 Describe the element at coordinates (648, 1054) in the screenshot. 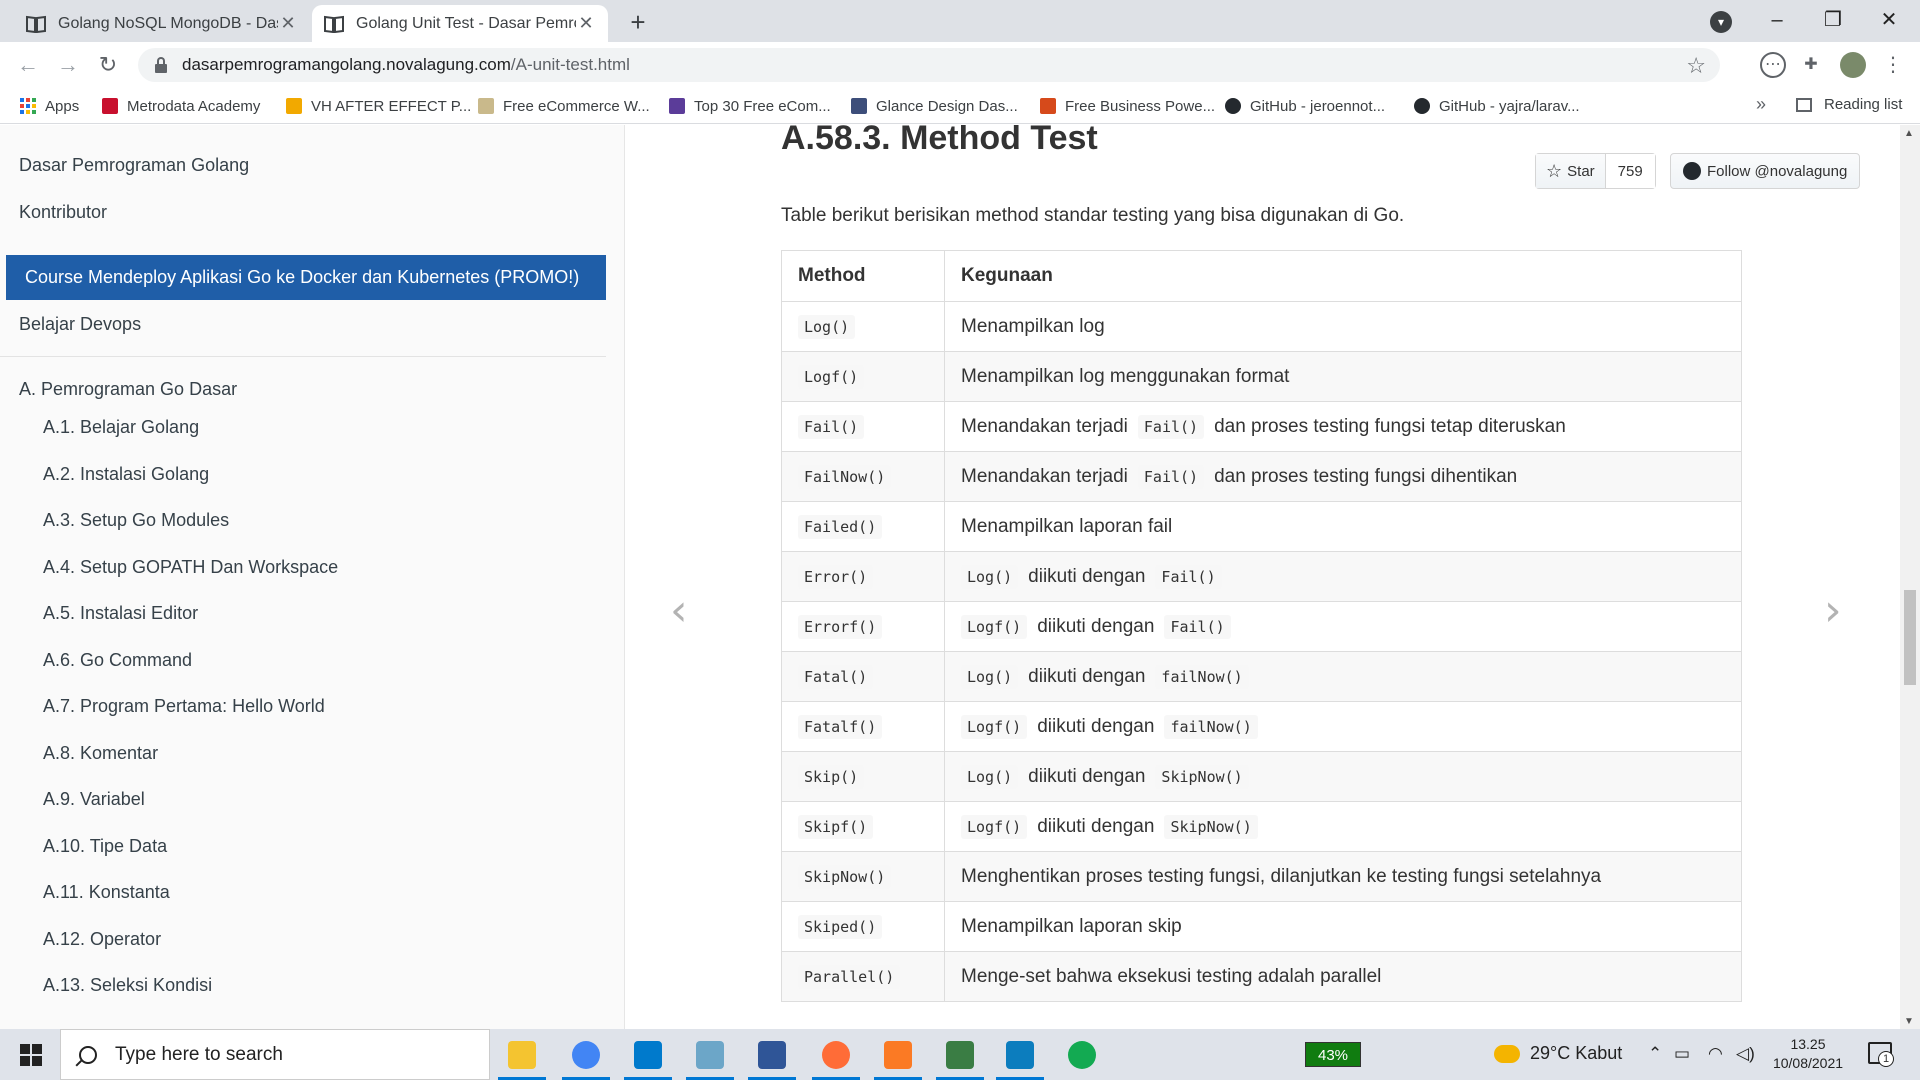

I see `taskbar-app-vscode` at that location.